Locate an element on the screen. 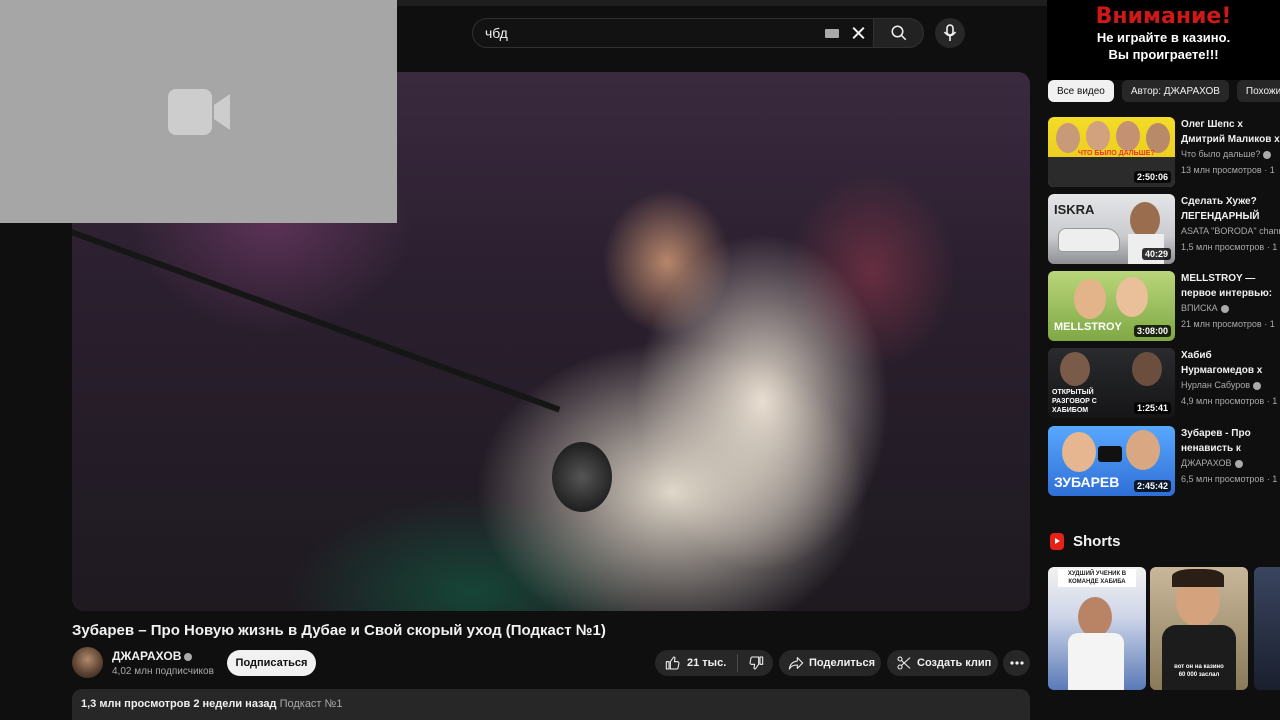 The width and height of the screenshot is (1280, 720). thumb-text: ISKRA is located at coordinates (1074, 209).